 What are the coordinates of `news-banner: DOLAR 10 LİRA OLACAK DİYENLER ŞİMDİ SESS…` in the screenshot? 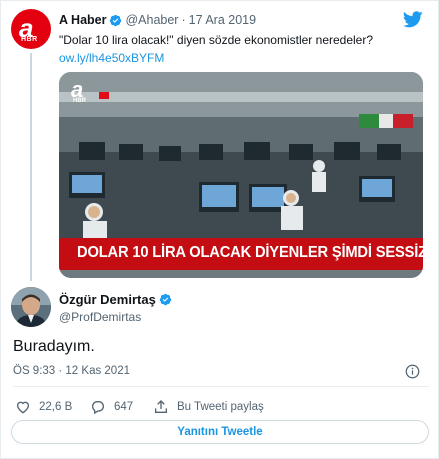 It's located at (241, 254).